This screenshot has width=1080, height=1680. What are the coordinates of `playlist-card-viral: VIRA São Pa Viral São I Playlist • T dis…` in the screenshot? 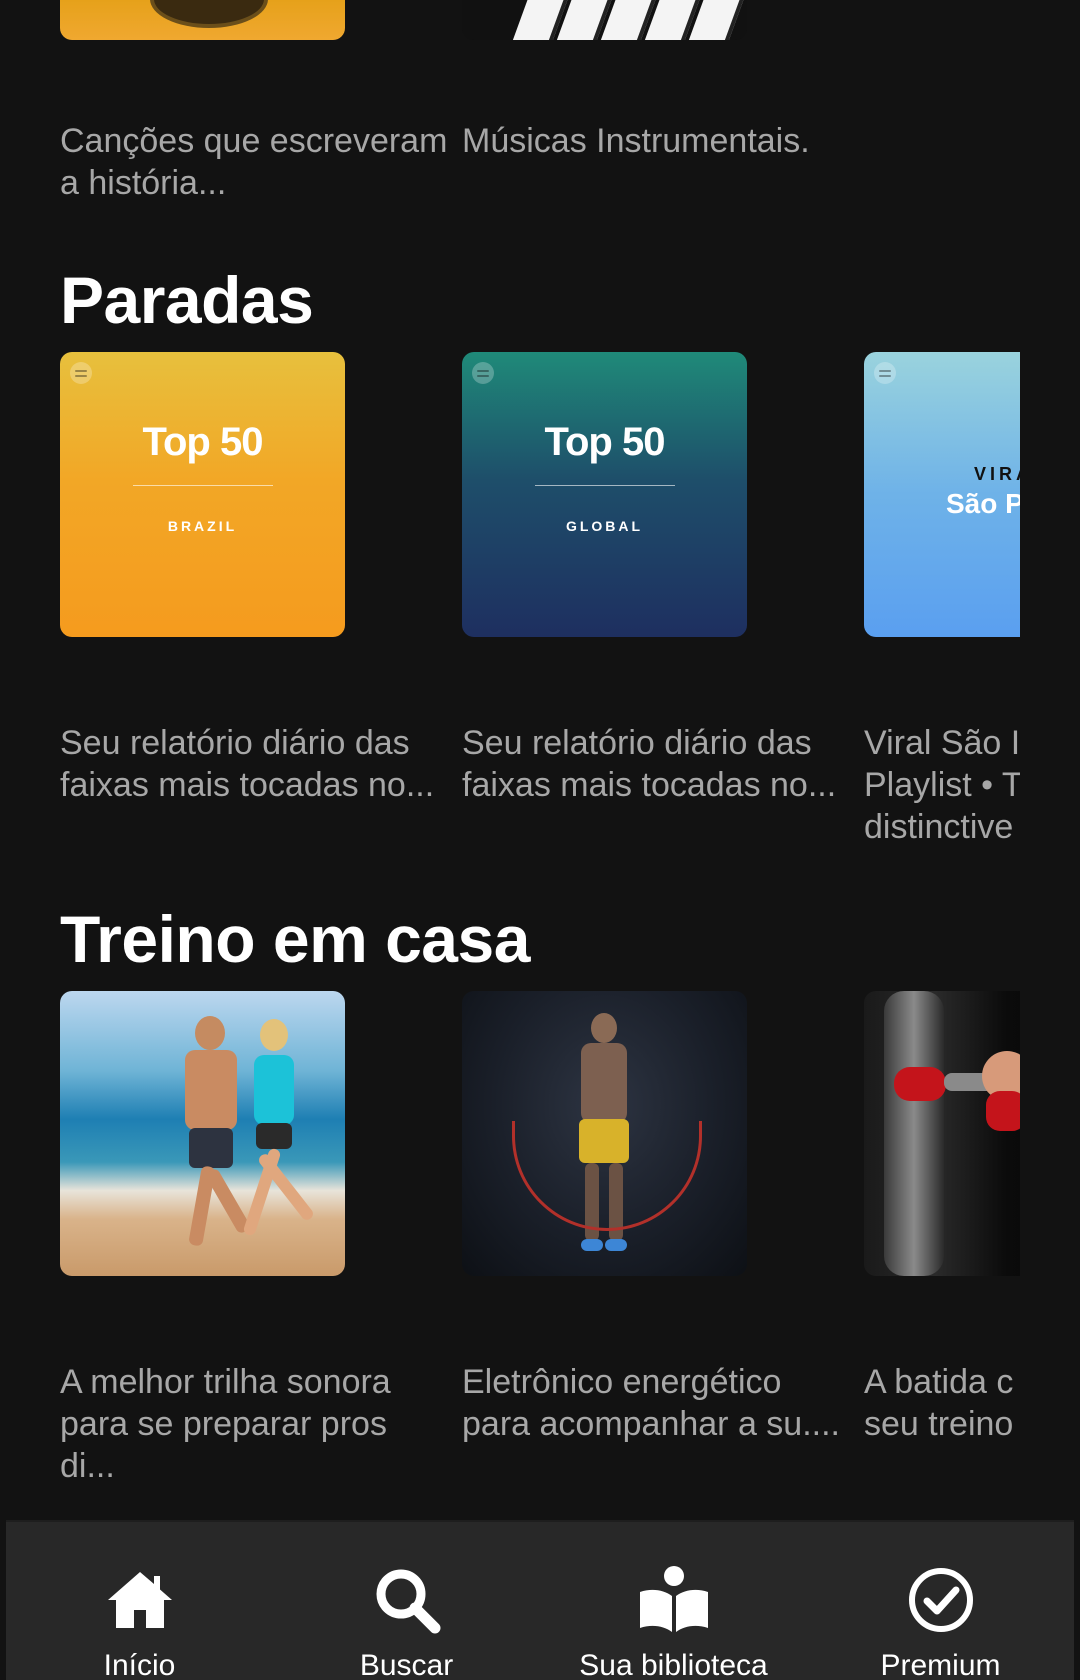 It's located at (942, 599).